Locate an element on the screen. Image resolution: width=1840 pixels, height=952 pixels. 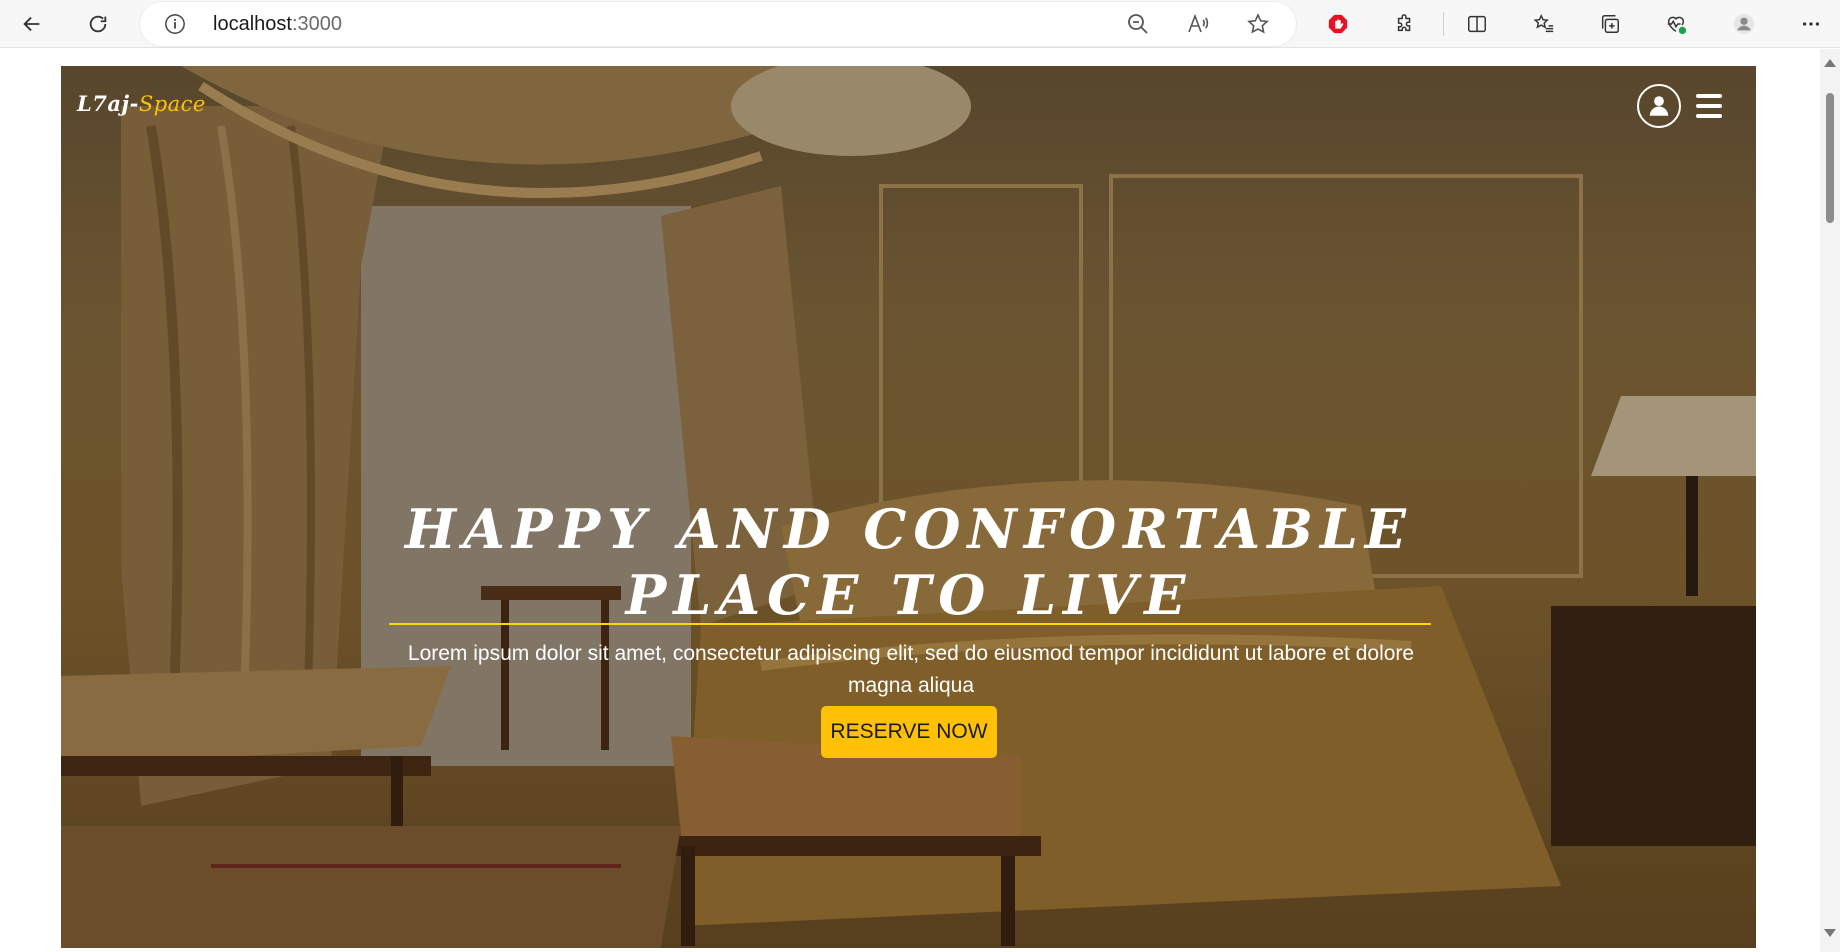
profile-icon is located at coordinates (1744, 24).